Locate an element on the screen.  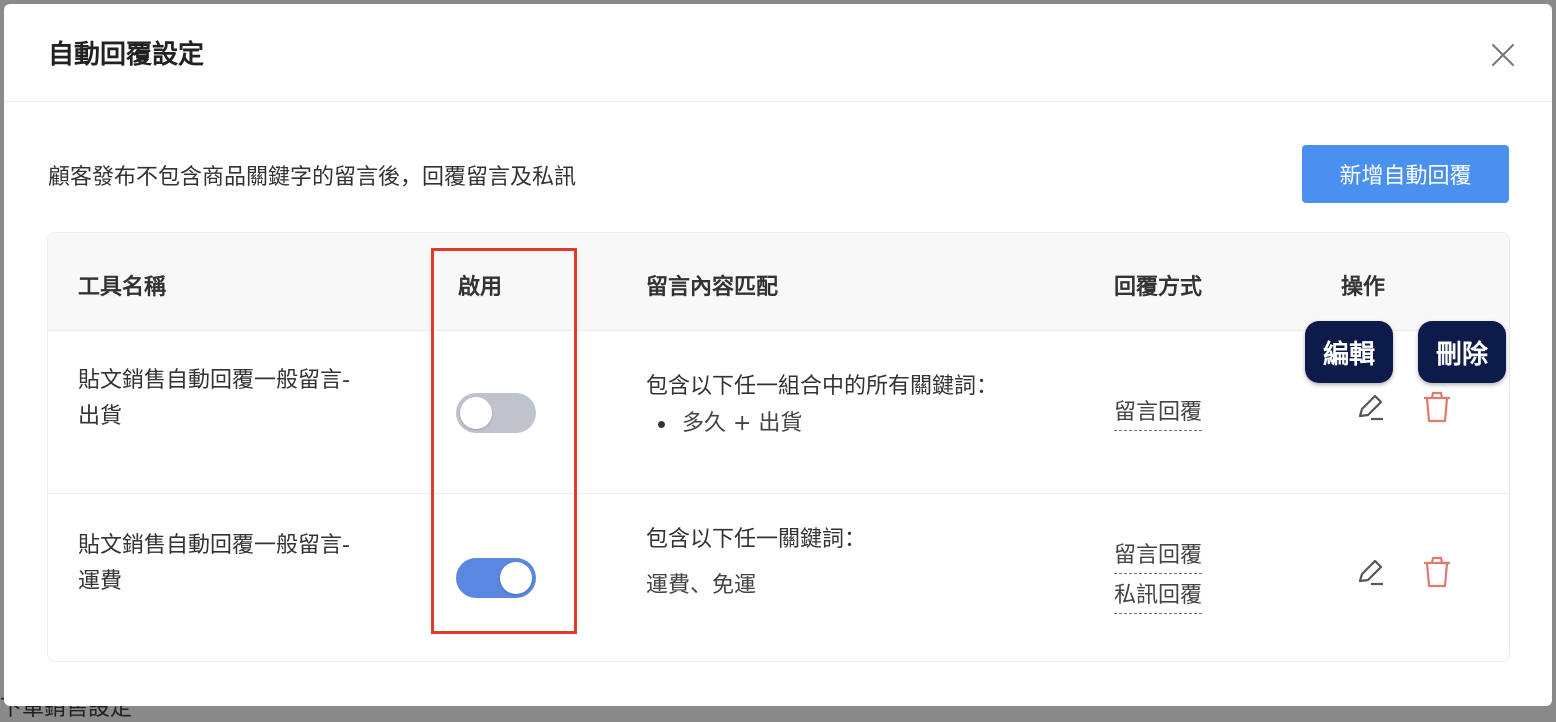
header-match: 留言內容匹配 is located at coordinates (712, 287).